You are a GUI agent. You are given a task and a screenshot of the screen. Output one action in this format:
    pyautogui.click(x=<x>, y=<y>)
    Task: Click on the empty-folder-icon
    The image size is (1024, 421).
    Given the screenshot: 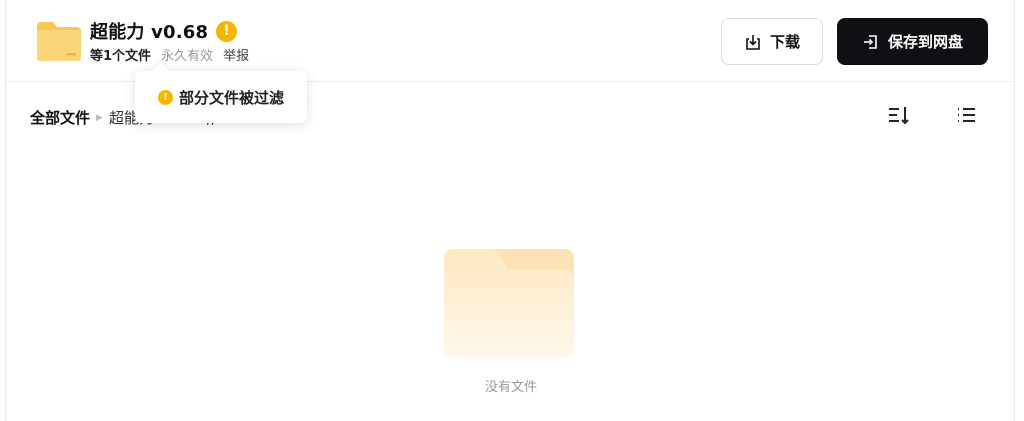 What is the action you would take?
    pyautogui.click(x=509, y=303)
    